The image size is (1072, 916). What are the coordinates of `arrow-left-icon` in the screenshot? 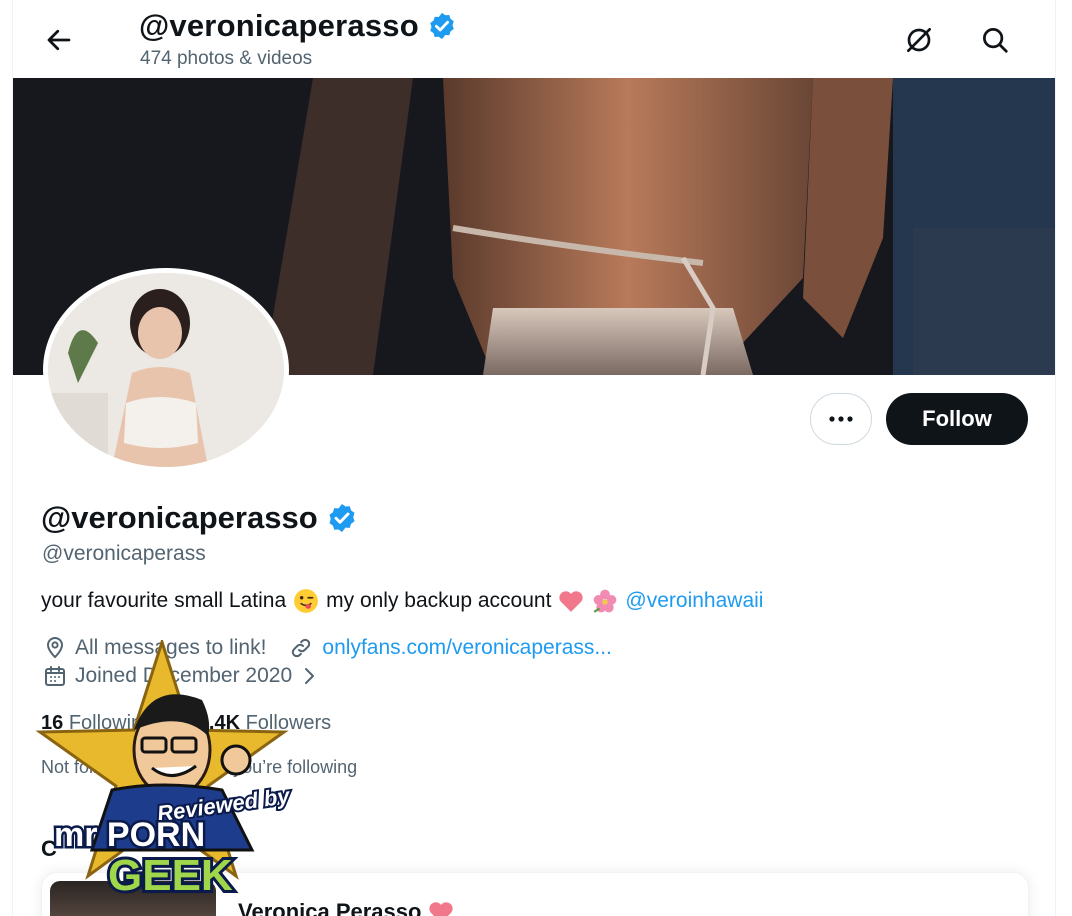 It's located at (59, 40).